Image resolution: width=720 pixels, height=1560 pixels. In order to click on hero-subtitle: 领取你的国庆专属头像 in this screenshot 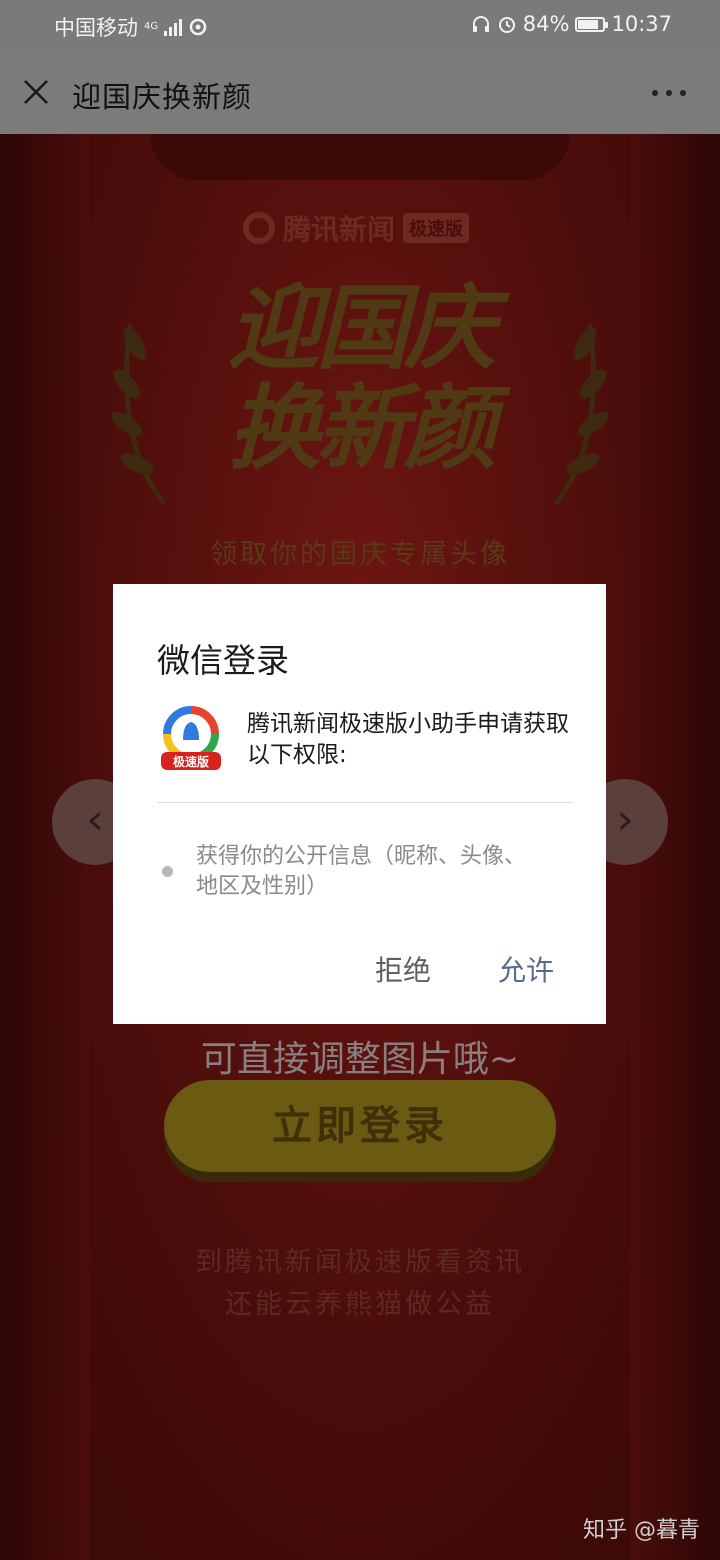, I will do `click(360, 554)`.